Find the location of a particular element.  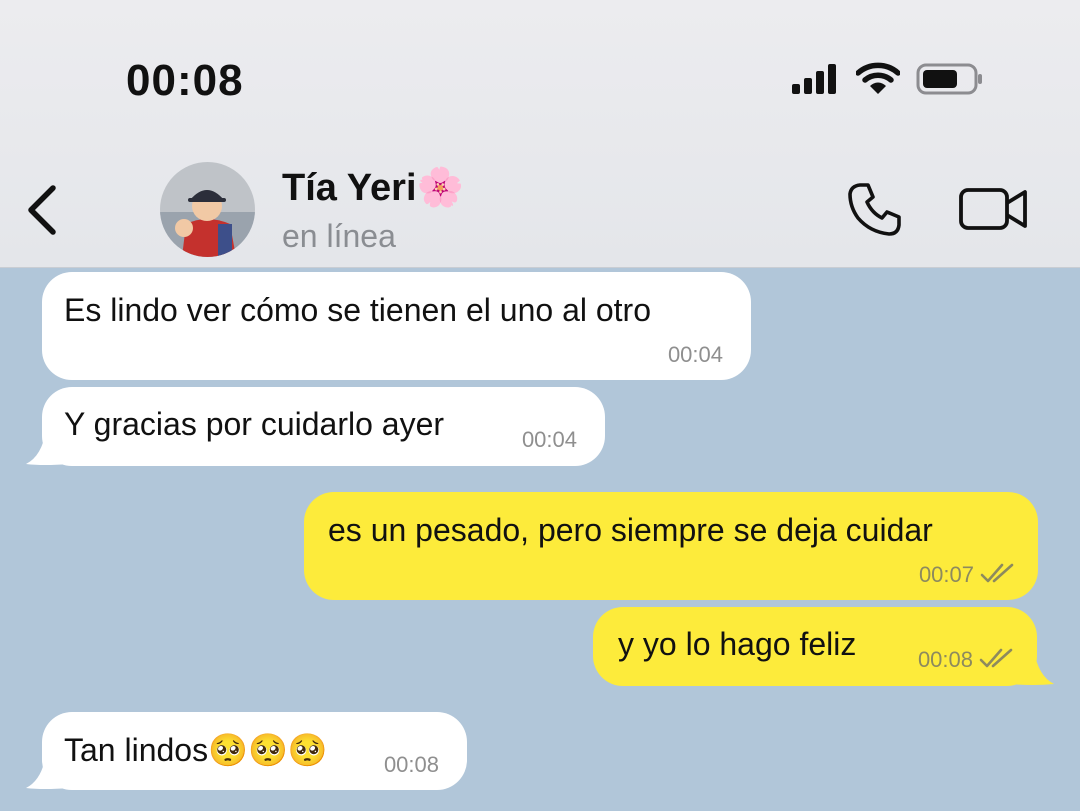

video-call-button is located at coordinates (994, 209).